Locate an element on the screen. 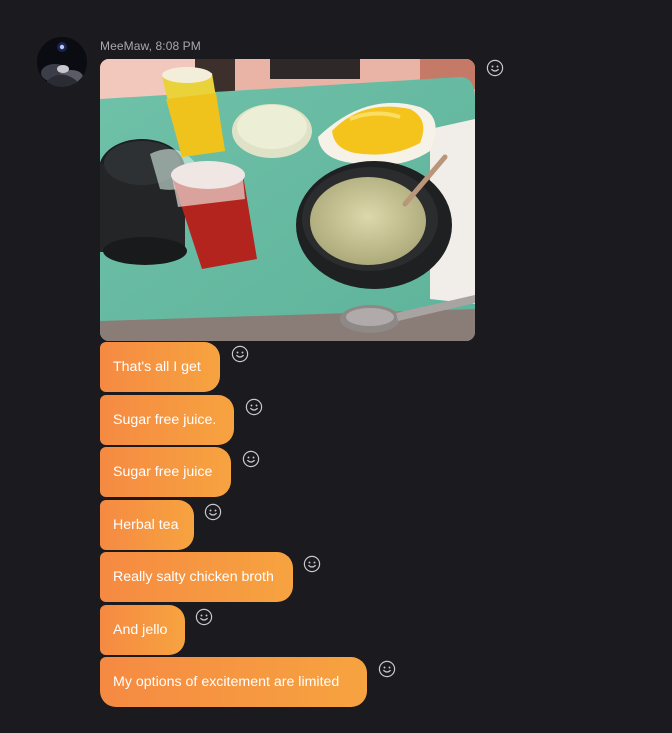 The width and height of the screenshot is (672, 733). sender-avatar is located at coordinates (62, 62).